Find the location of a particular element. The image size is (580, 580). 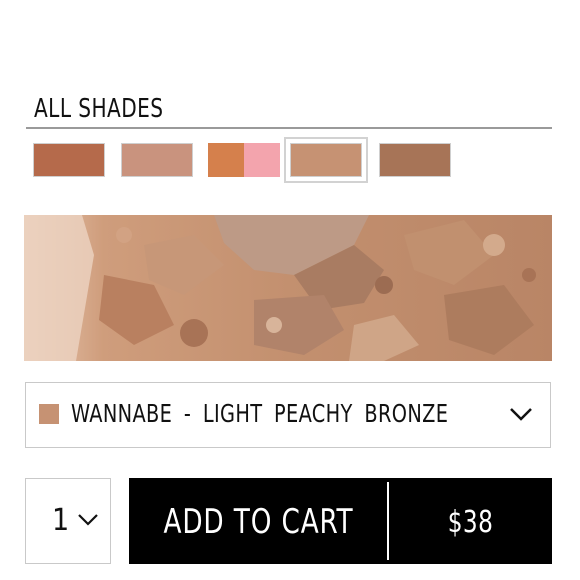

add-to-cart-button: ADD TO CART $38 is located at coordinates (340, 521).